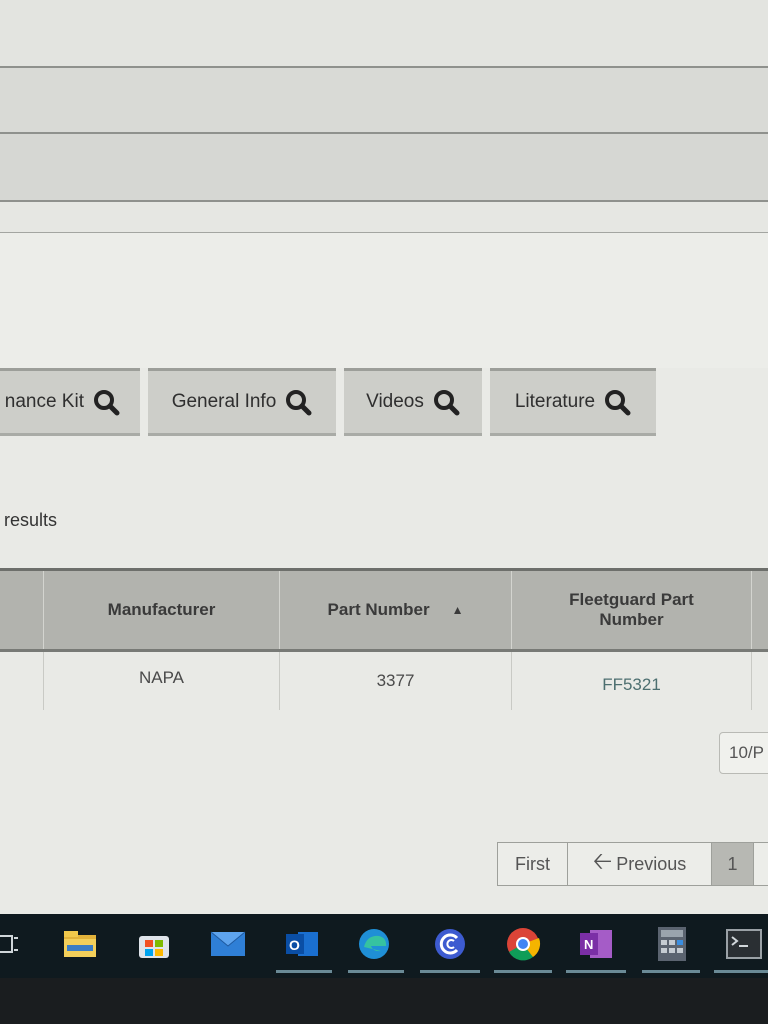  I want to click on svg-text: O, so click(294, 945).